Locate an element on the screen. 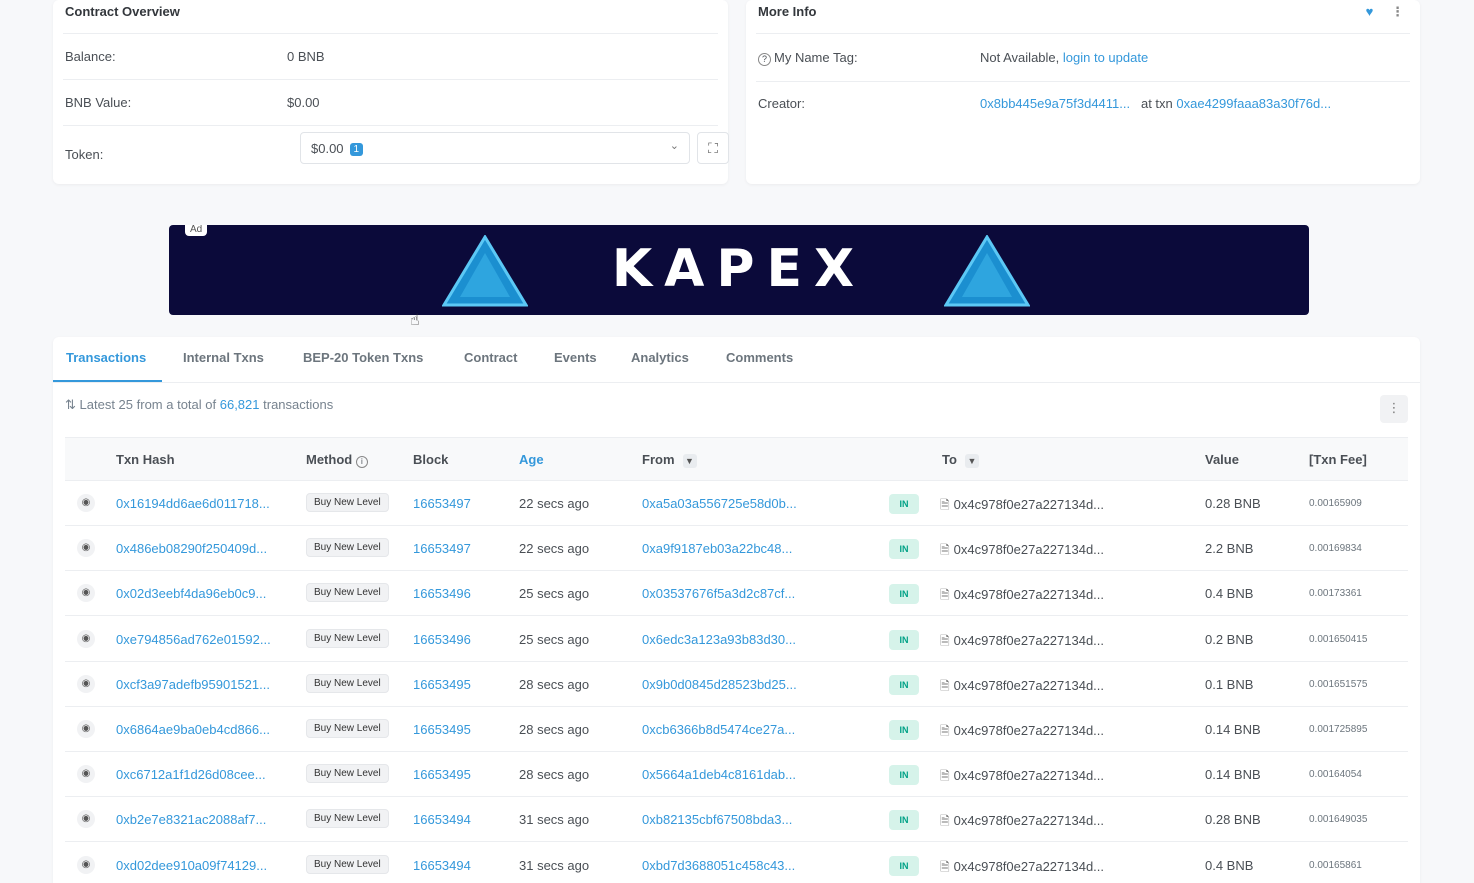 Image resolution: width=1474 pixels, height=883 pixels. age-value: 22 secs ago is located at coordinates (554, 549).